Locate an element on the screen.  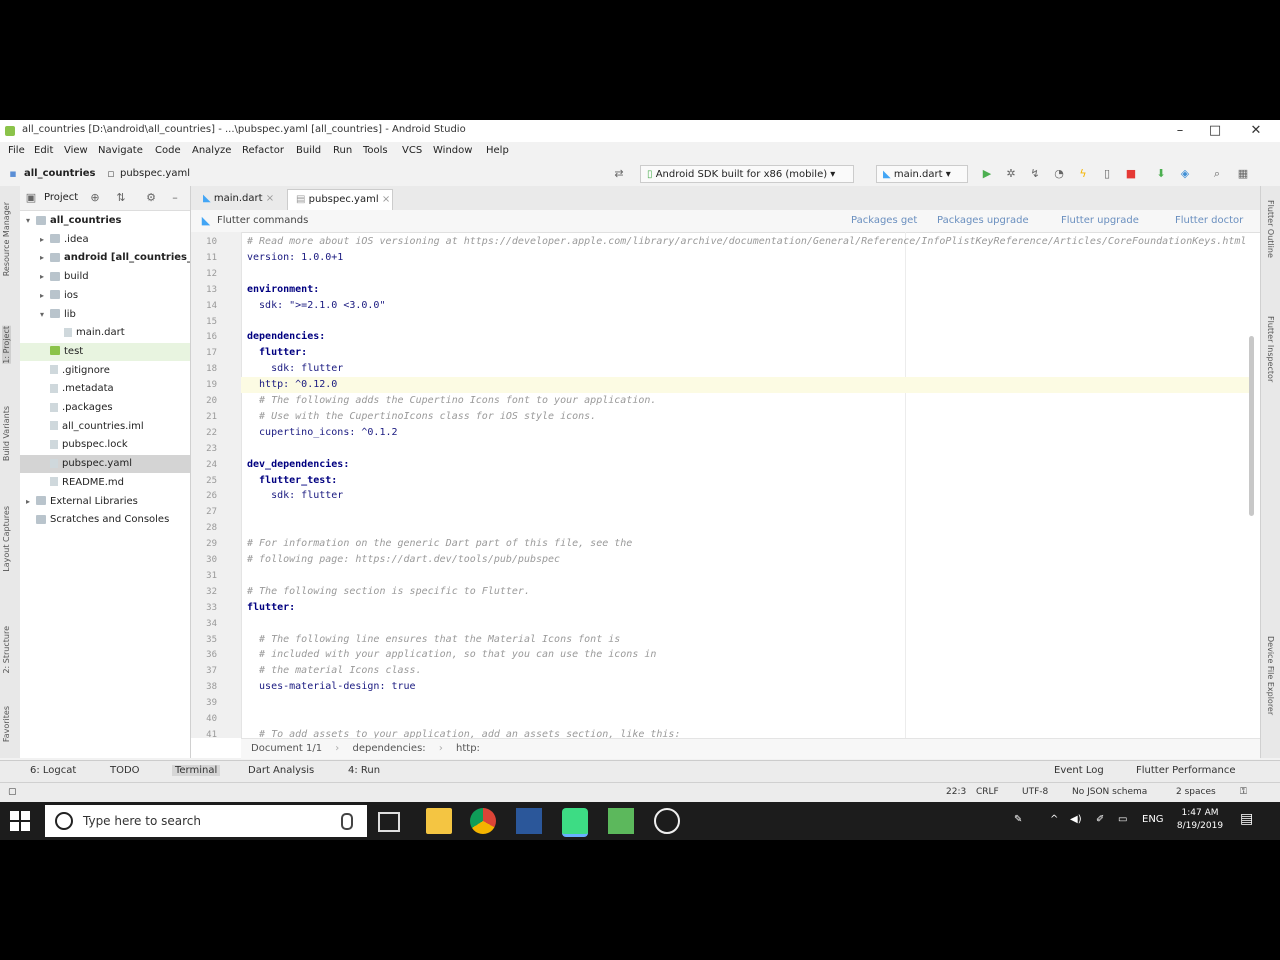
tool-flutter-performance: Flutter Performance is located at coordinates (1186, 770).